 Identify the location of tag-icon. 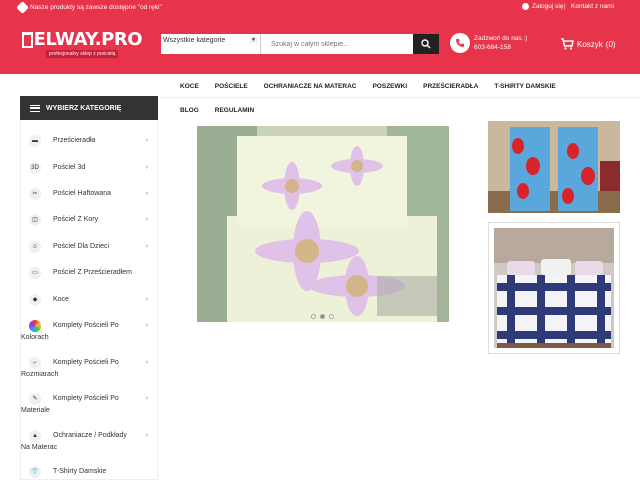
(22, 7).